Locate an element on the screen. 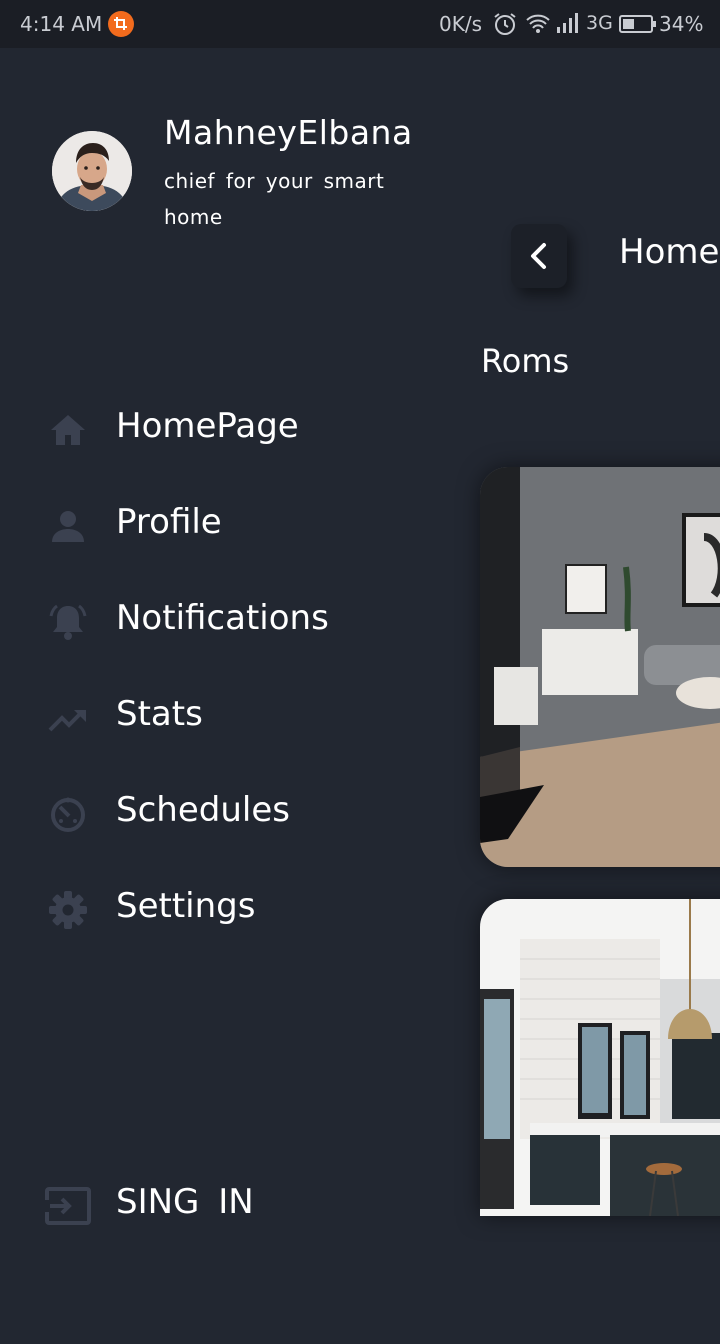 The image size is (720, 1344). section-title: Roms is located at coordinates (525, 361).